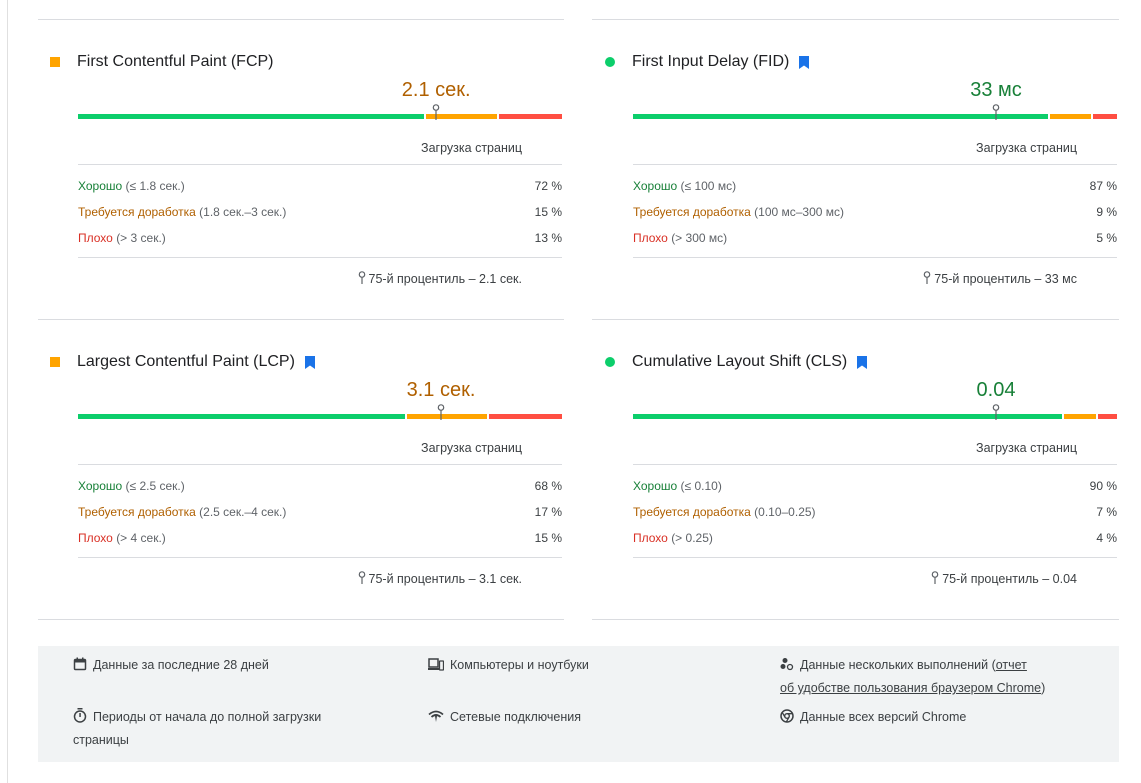 This screenshot has height=783, width=1141. What do you see at coordinates (875, 187) in the screenshot?
I see `dist-row-good: Хорошо (≤ 100 мс) 87 %` at bounding box center [875, 187].